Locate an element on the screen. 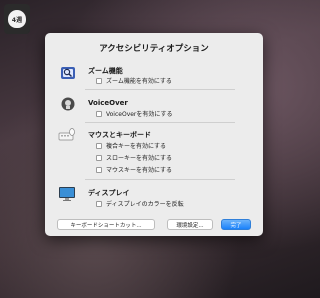 The image size is (320, 298). mouse-keys-checkbox is located at coordinates (99, 169).